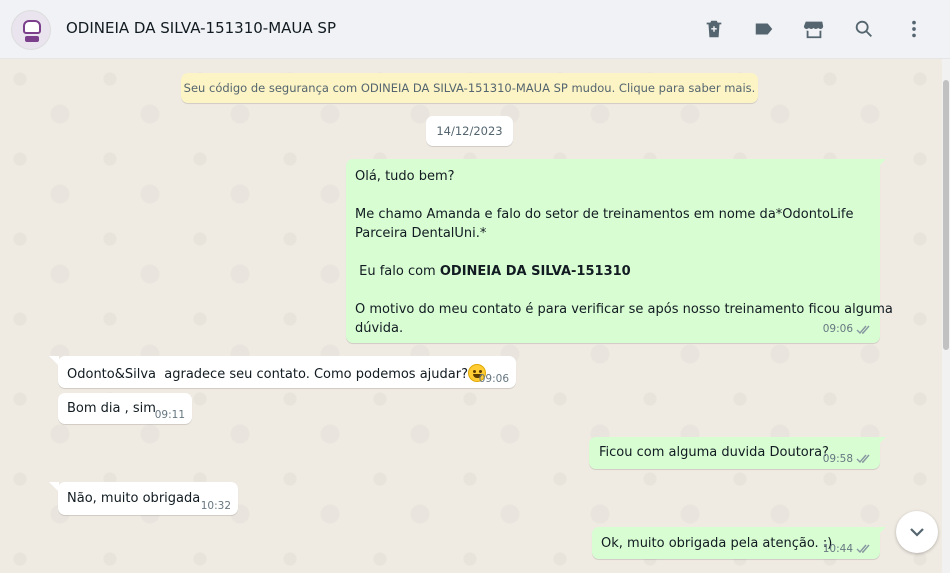 The image size is (950, 573). Describe the element at coordinates (946, 215) in the screenshot. I see `scrollbar-thumb` at that location.